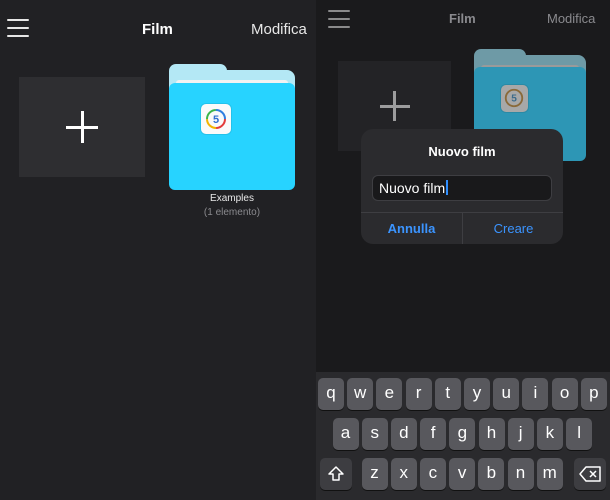  I want to click on key-r: r, so click(418, 394).